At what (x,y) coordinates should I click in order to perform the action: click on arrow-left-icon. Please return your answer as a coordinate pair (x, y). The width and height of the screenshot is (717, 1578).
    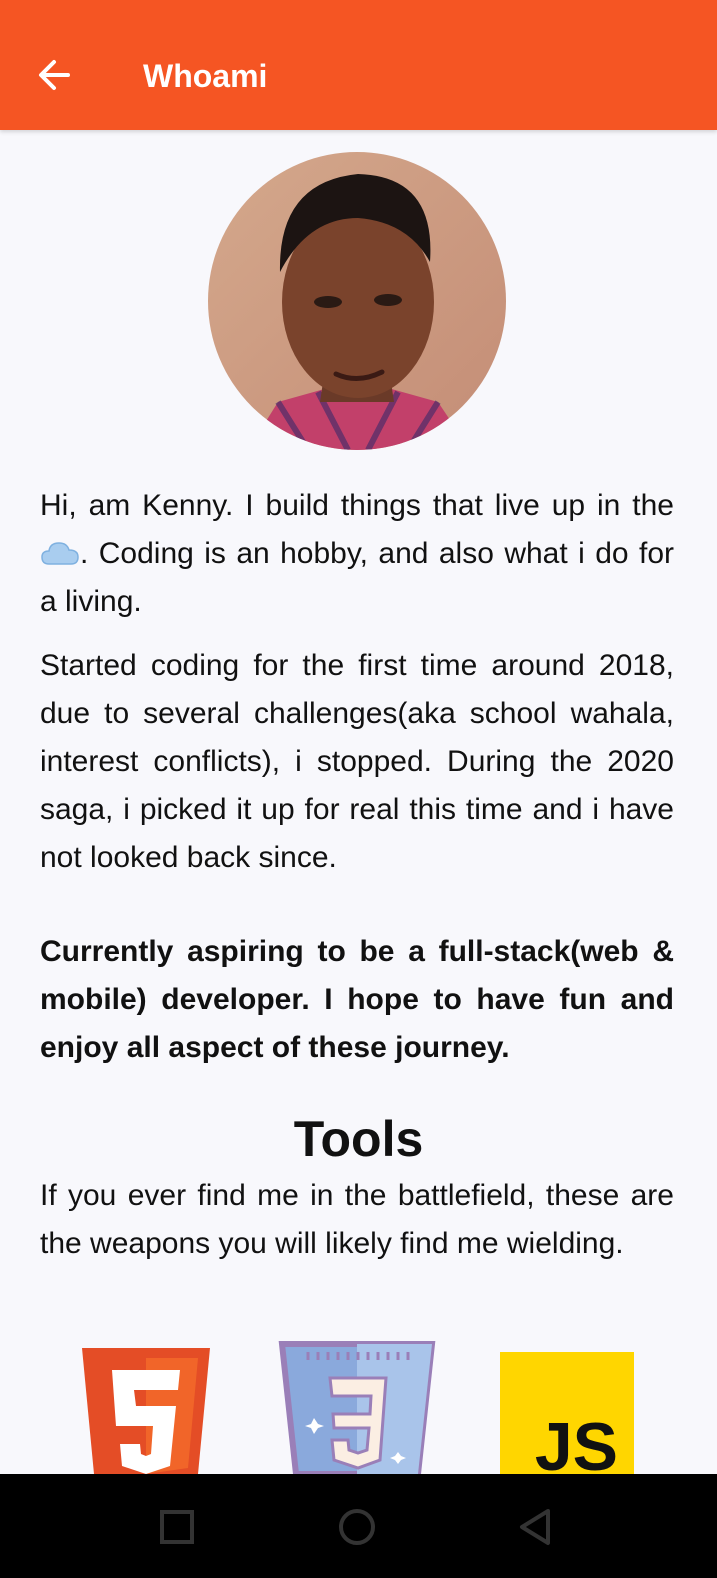
    Looking at the image, I should click on (54, 75).